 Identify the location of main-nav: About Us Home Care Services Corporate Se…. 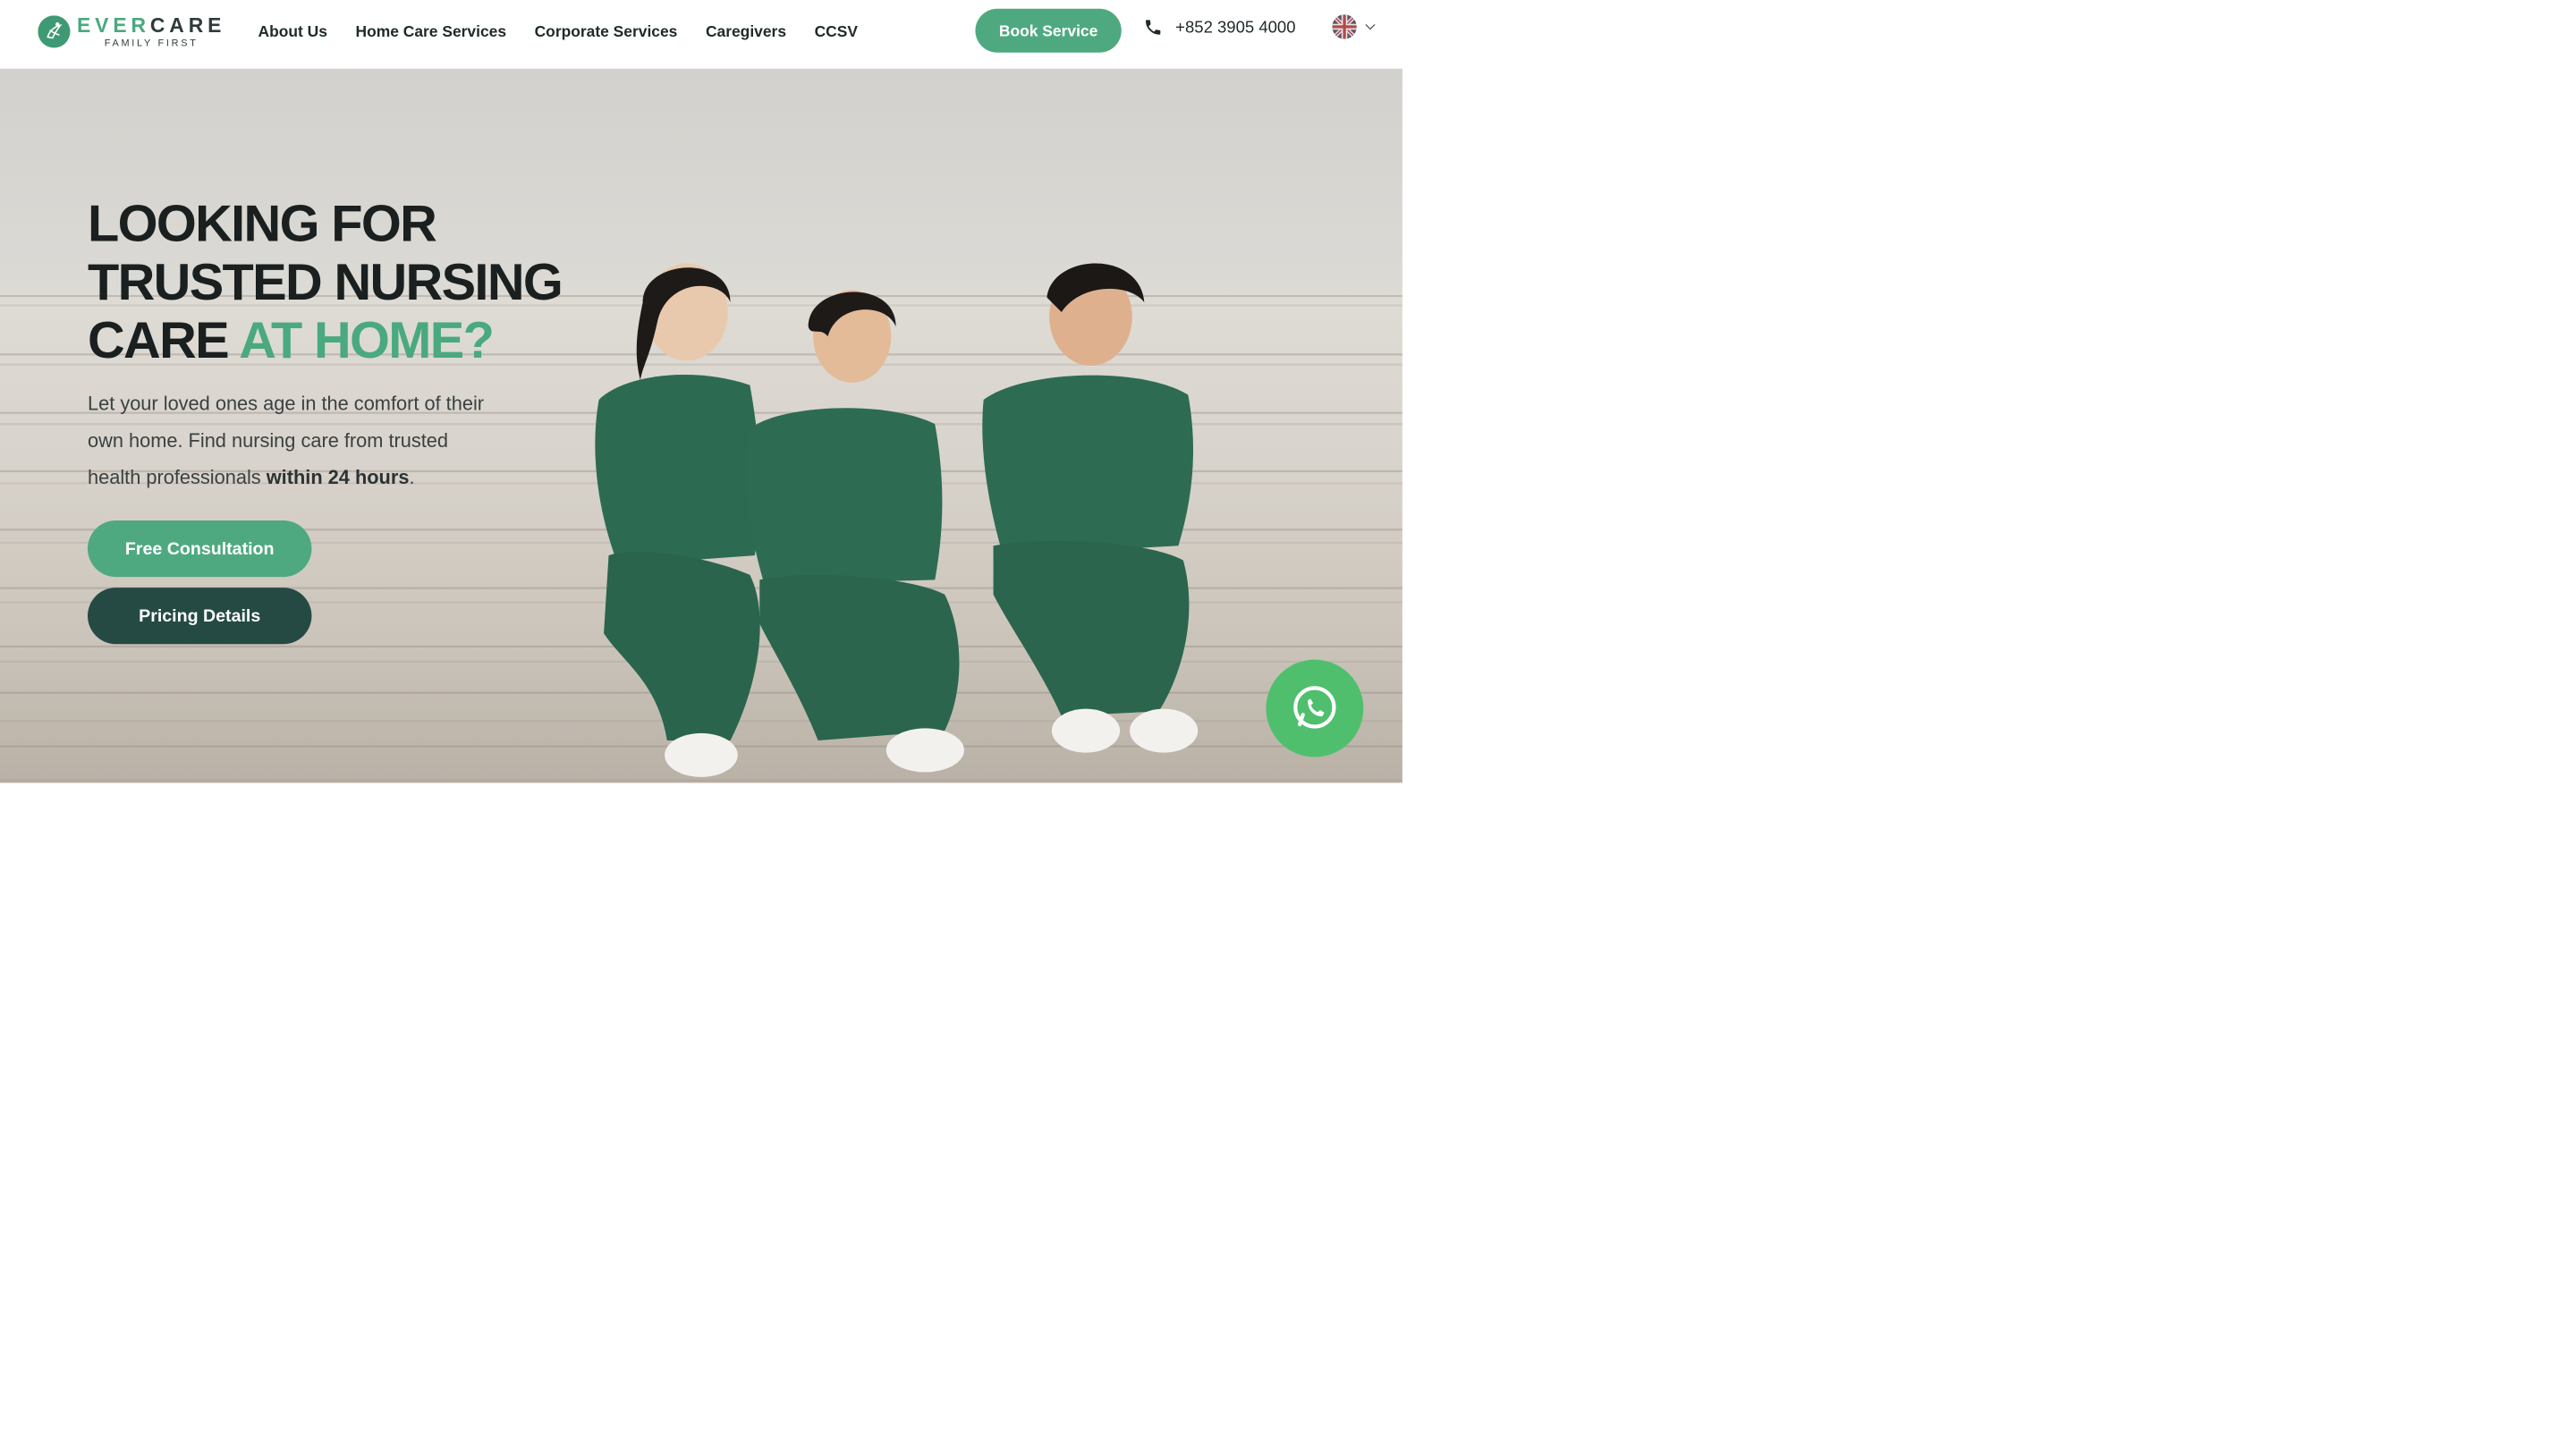
(558, 31).